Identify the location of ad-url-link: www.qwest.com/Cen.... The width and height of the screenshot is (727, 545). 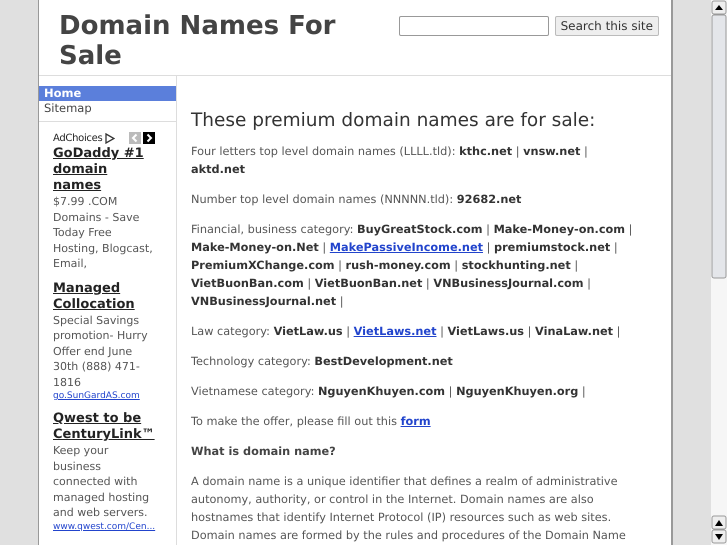
(103, 526).